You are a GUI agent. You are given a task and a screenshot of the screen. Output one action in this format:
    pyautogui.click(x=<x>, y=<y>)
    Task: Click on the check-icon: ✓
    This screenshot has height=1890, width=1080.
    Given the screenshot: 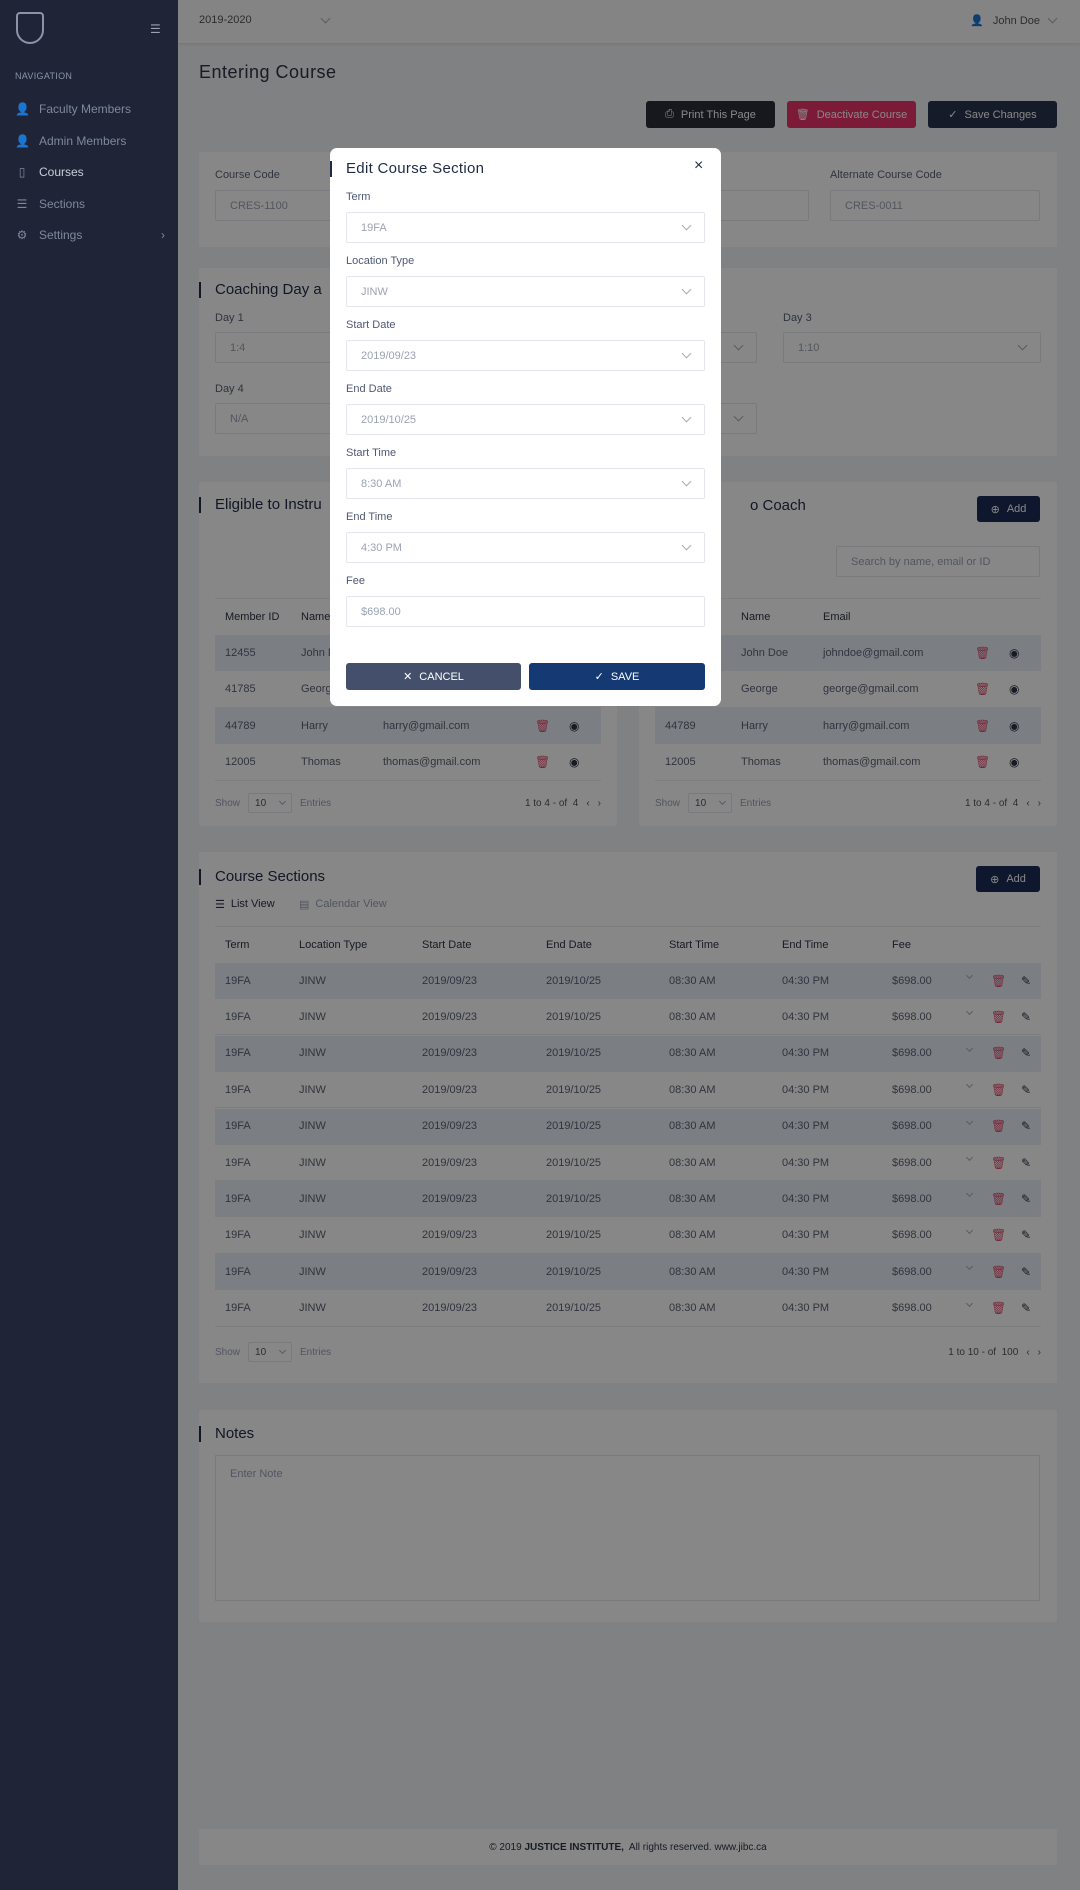 What is the action you would take?
    pyautogui.click(x=599, y=677)
    